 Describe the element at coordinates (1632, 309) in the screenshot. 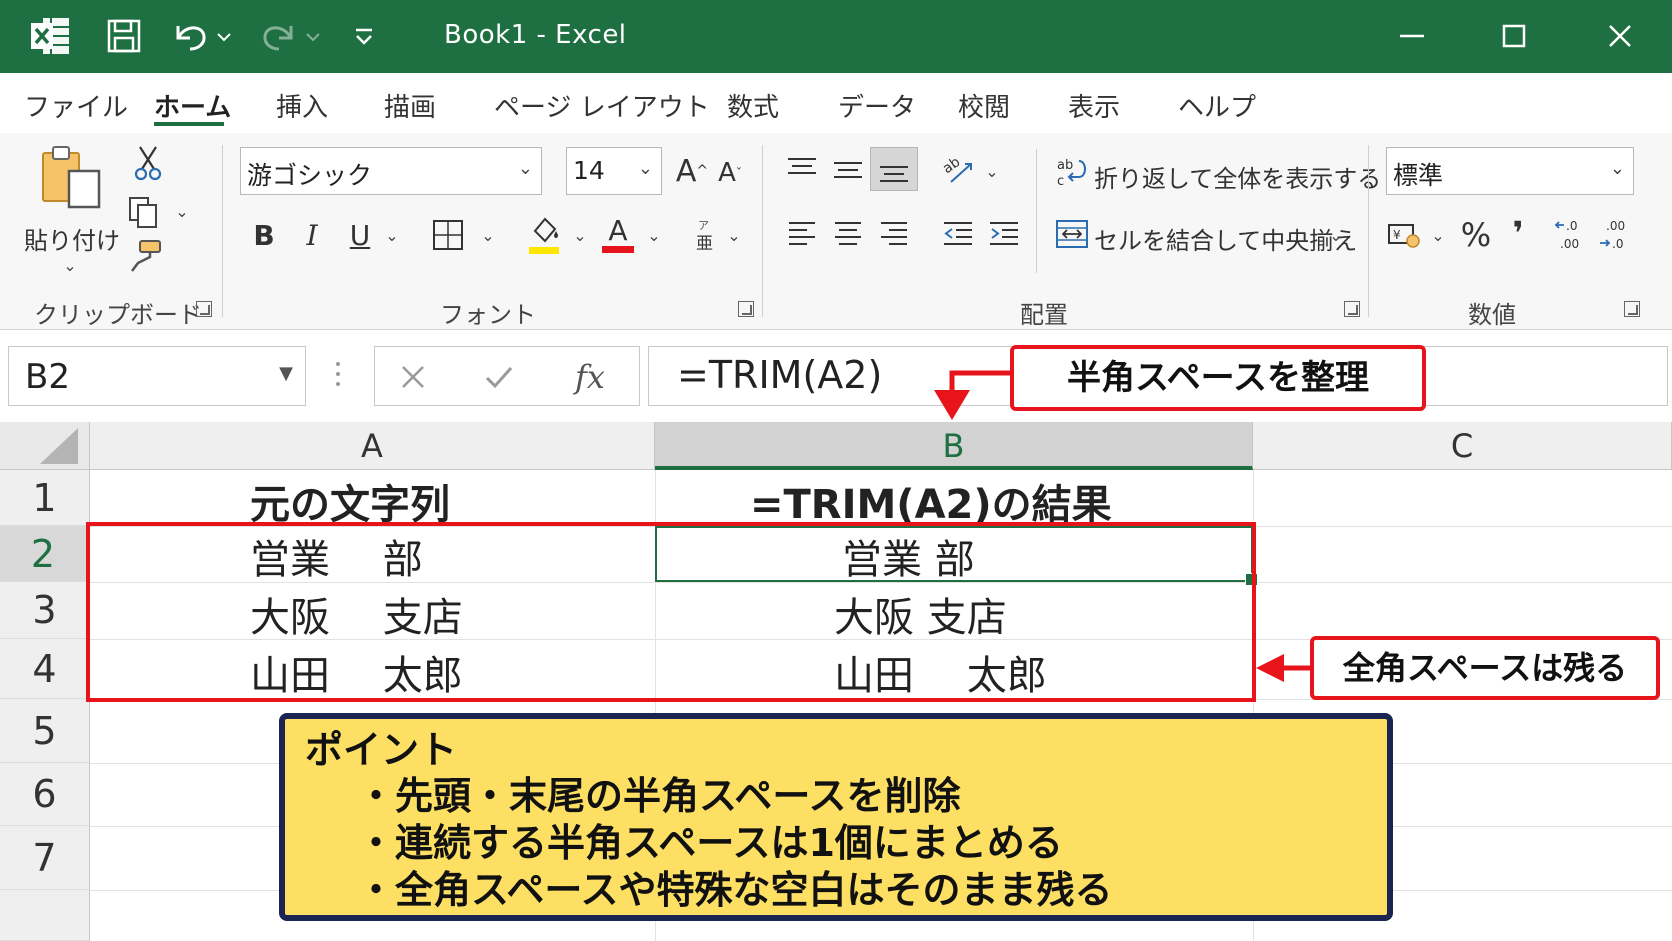

I see `number-launcher-icon` at that location.